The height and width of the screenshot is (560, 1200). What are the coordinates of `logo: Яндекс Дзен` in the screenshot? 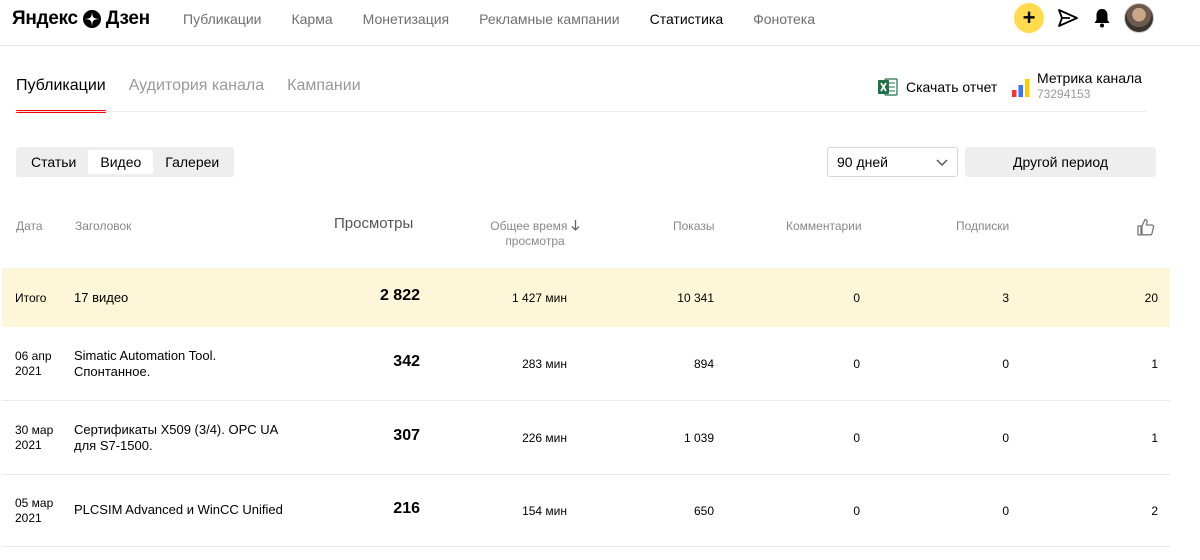 It's located at (81, 19).